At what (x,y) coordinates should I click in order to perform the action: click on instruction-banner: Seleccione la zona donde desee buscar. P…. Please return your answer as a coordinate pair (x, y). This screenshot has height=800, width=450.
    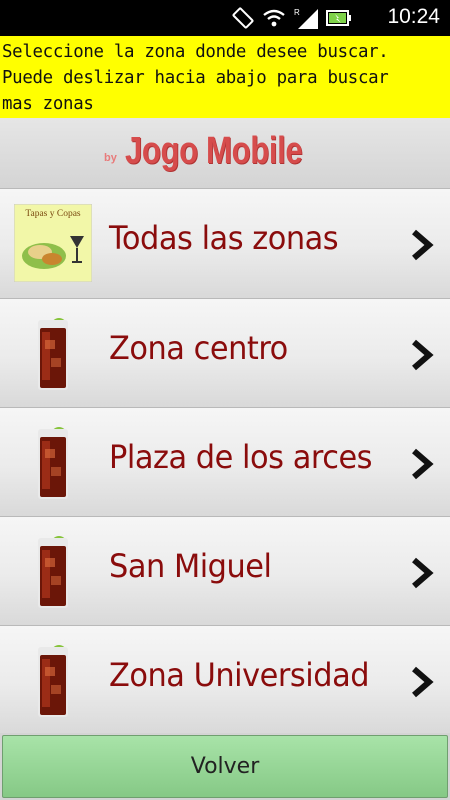
    Looking at the image, I should click on (225, 77).